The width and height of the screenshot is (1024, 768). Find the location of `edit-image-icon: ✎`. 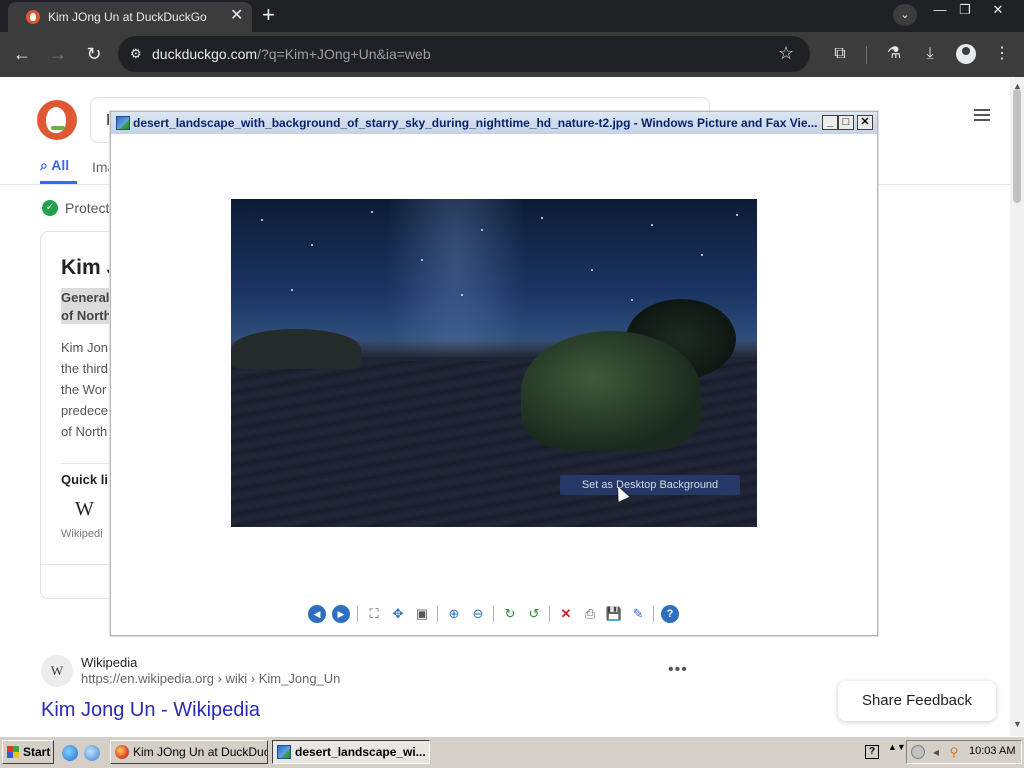

edit-image-icon: ✎ is located at coordinates (638, 614).